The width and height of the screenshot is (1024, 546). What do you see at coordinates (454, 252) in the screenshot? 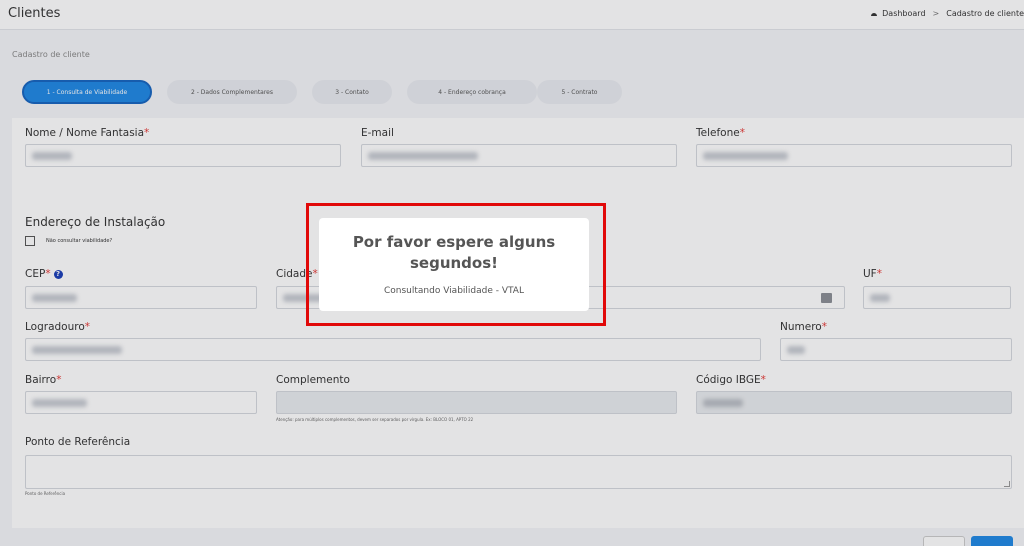
I see `modal-title: Por favor espere alguns segundos!` at bounding box center [454, 252].